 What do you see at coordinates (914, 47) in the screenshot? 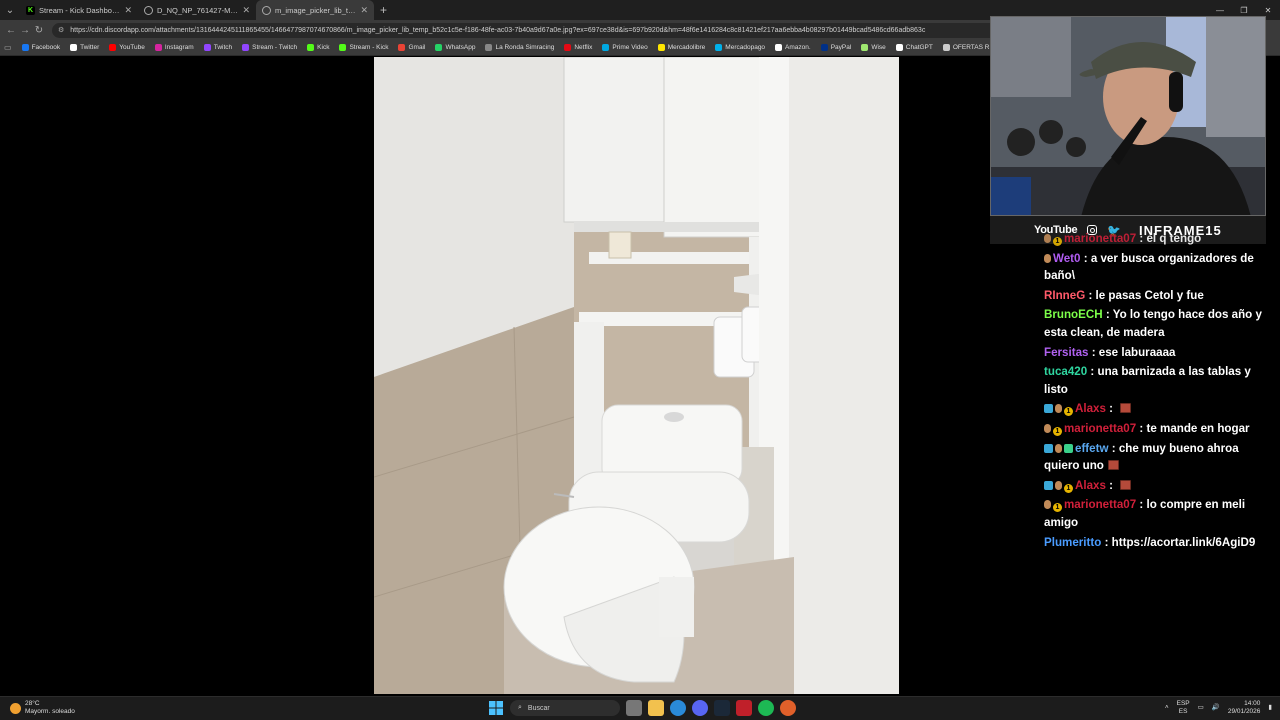
I see `bookmark-item: ChatGPT` at bounding box center [914, 47].